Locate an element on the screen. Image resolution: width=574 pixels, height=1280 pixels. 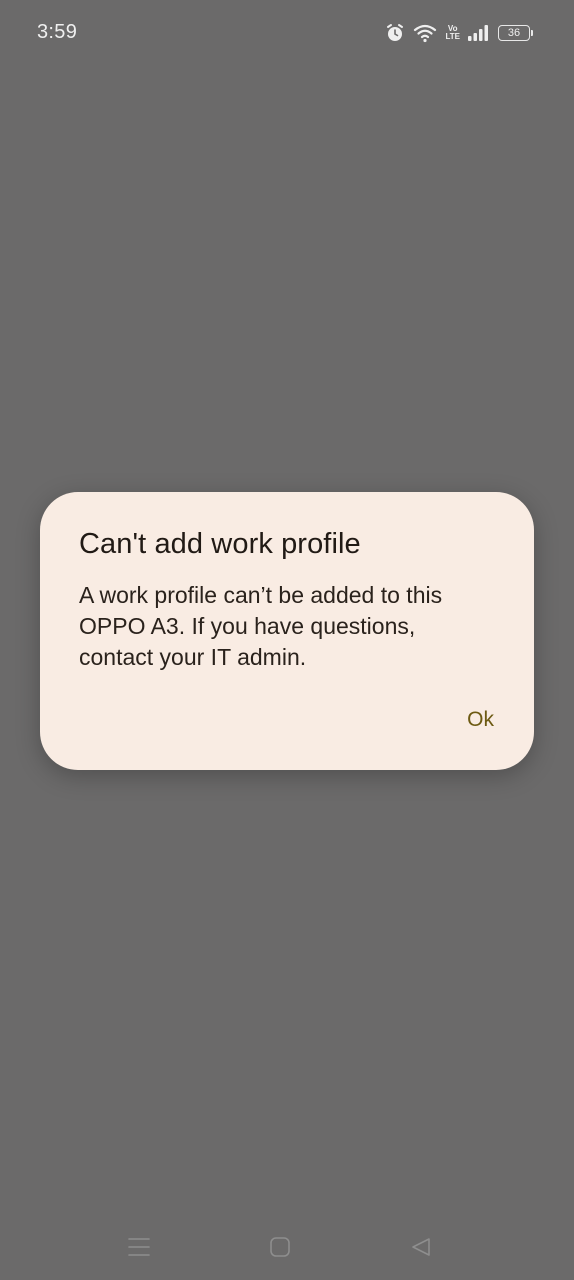
recents-icon is located at coordinates (139, 1247).